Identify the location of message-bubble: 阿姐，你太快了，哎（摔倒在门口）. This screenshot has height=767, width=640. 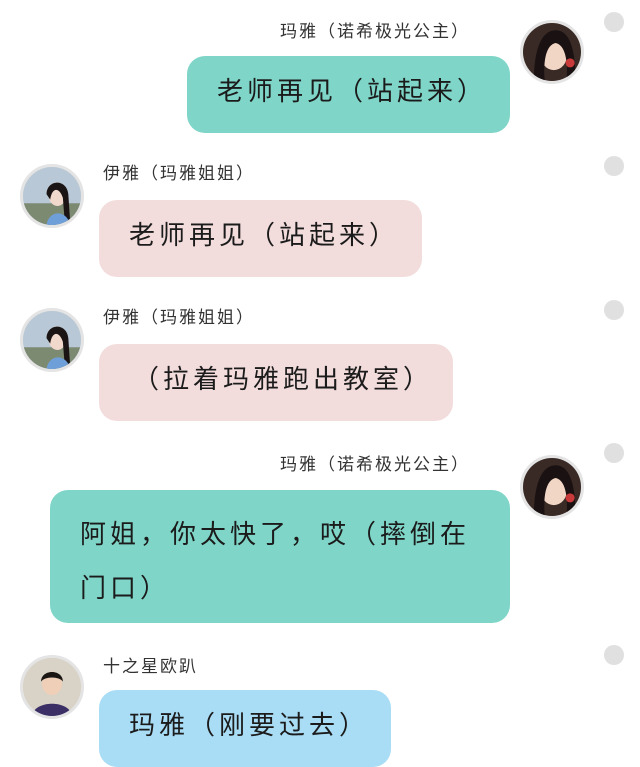
(280, 556).